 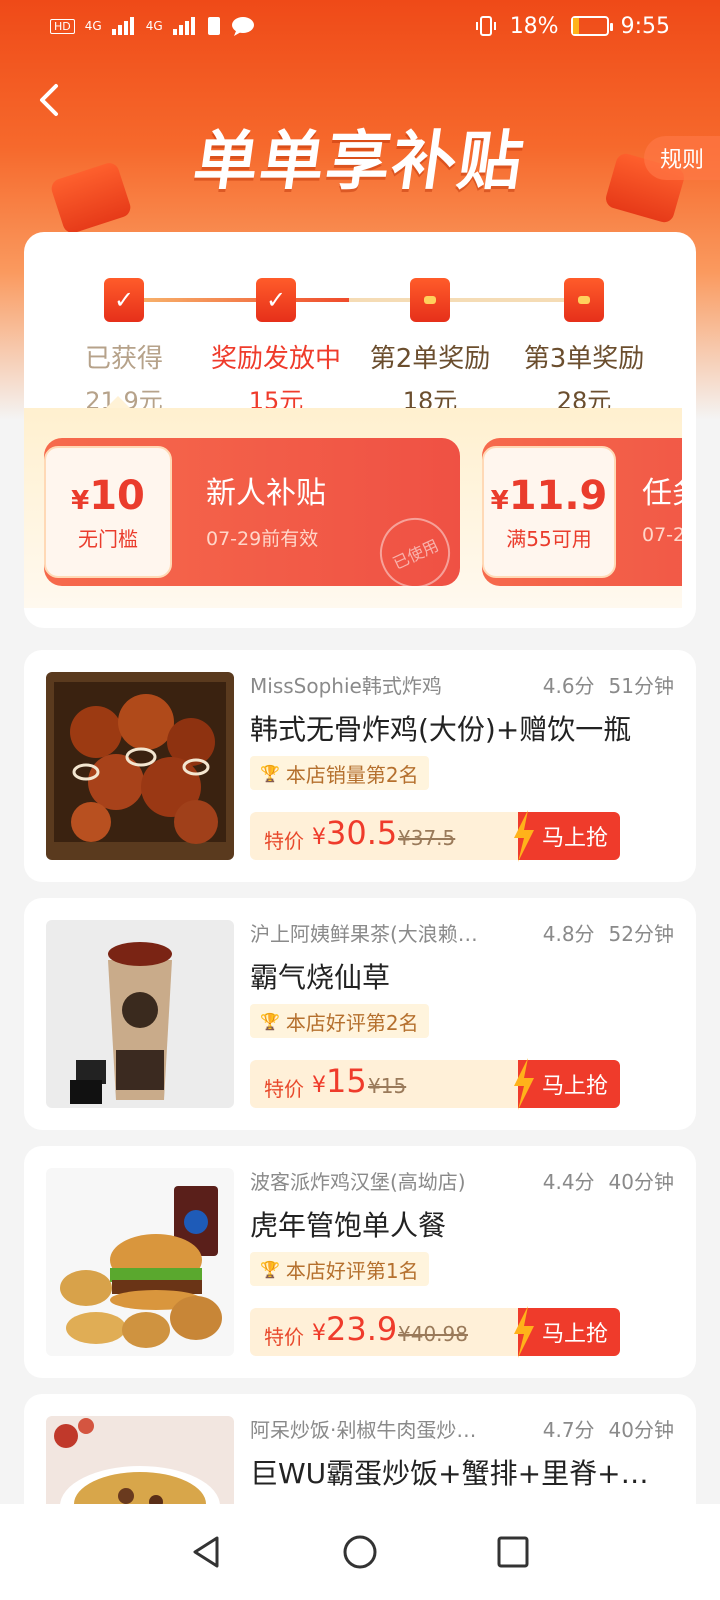 What do you see at coordinates (262, 539) in the screenshot?
I see `coupon-expiry: 07-29前有效` at bounding box center [262, 539].